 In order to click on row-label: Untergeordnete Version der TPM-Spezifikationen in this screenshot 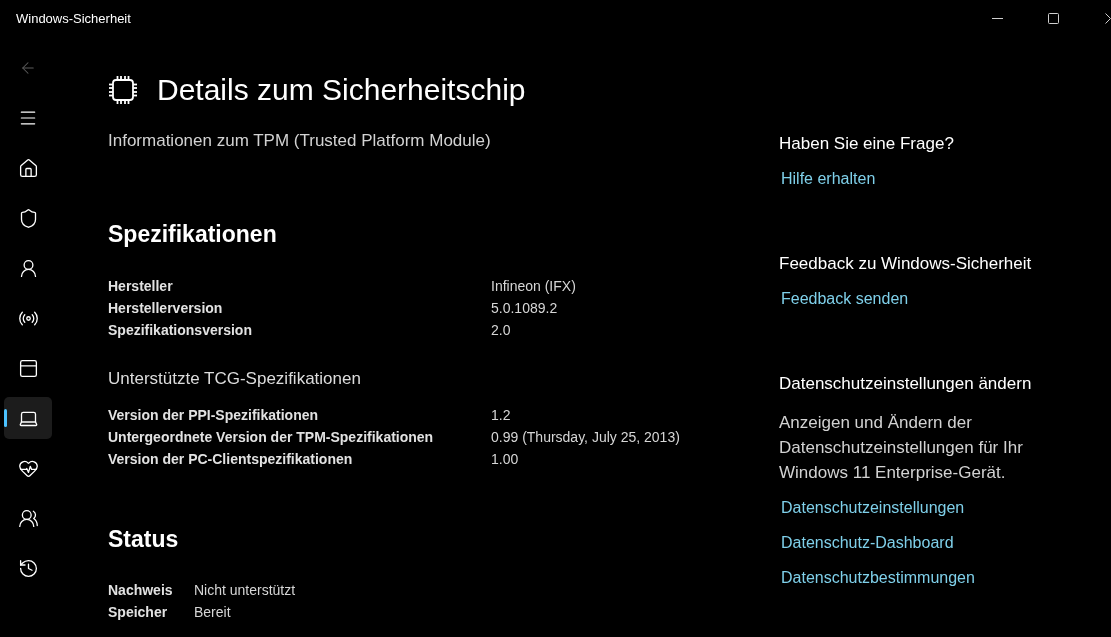, I will do `click(271, 437)`.